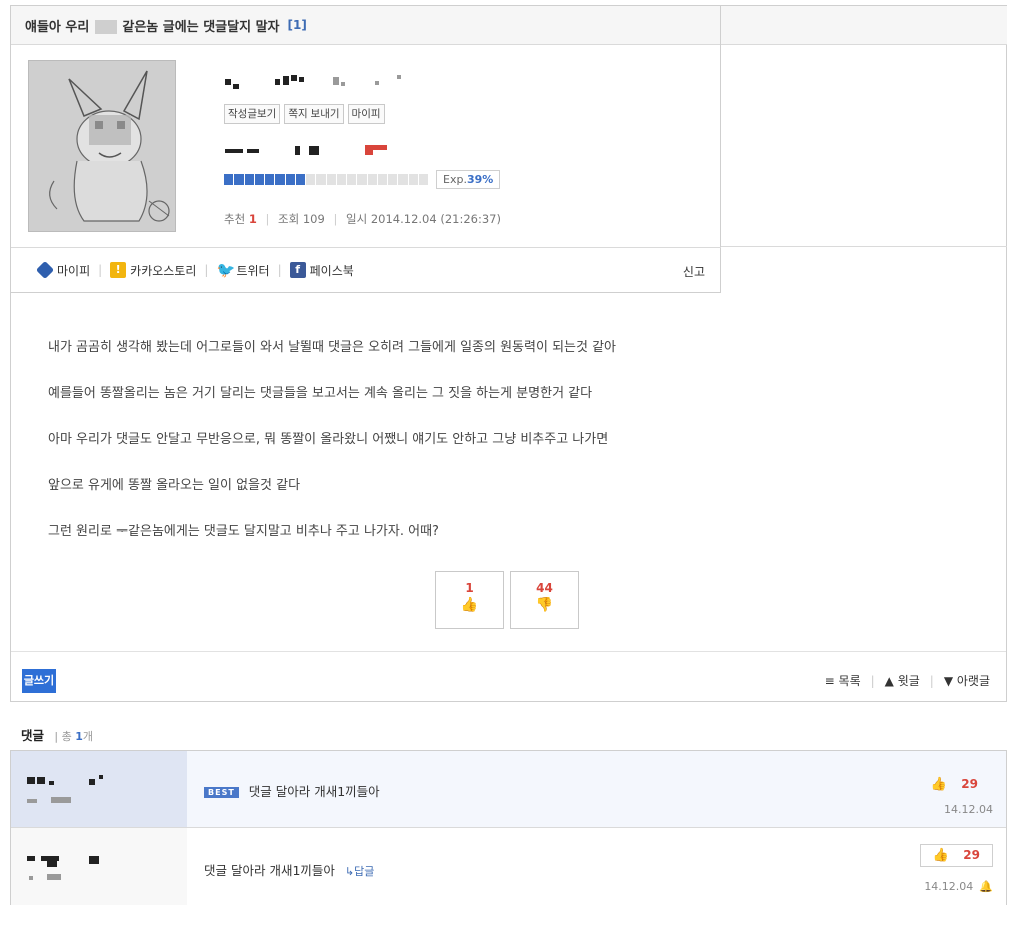  I want to click on vote-buttons: 1 👍 44 👎, so click(507, 600).